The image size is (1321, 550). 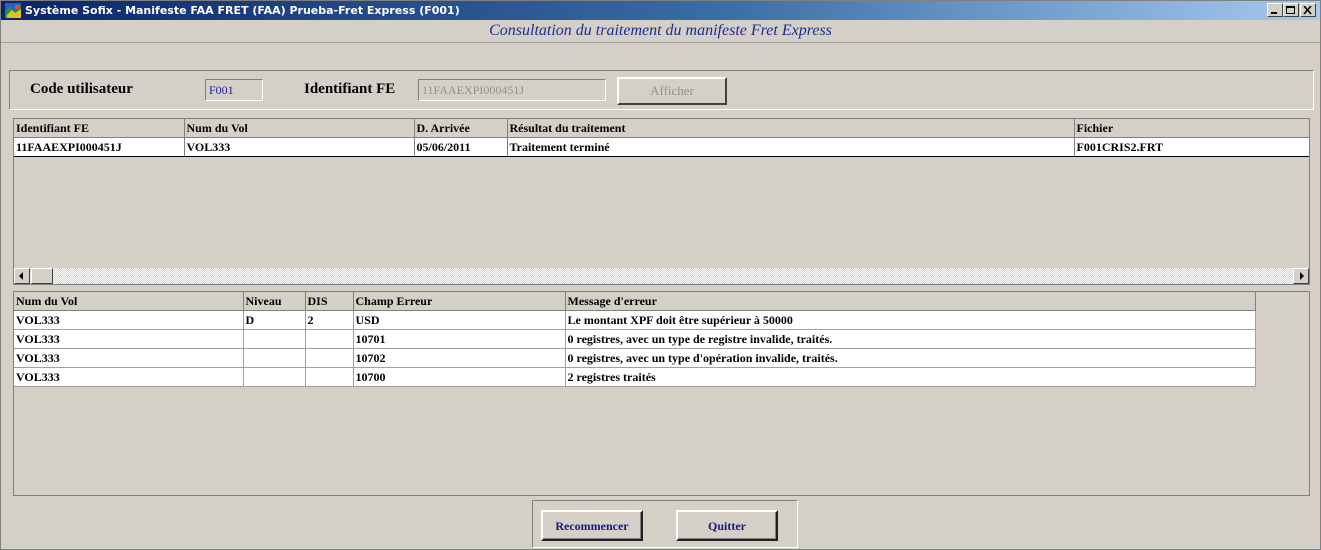 I want to click on arrow-right-icon, so click(x=1302, y=276).